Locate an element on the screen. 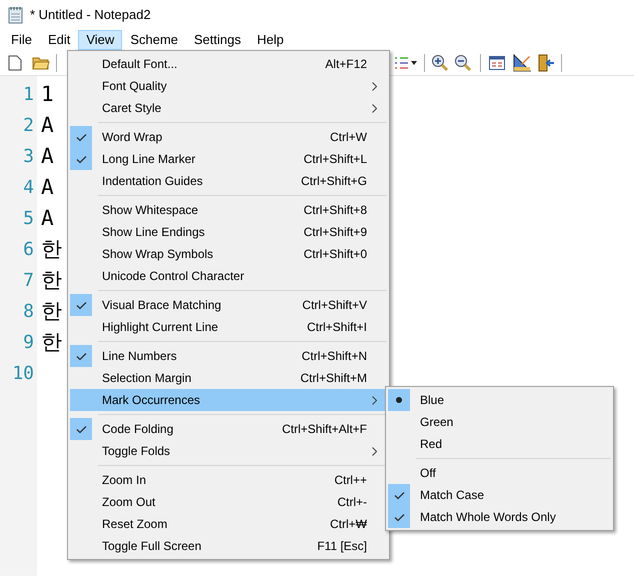 This screenshot has width=634, height=577. menu-item: Green is located at coordinates (499, 422).